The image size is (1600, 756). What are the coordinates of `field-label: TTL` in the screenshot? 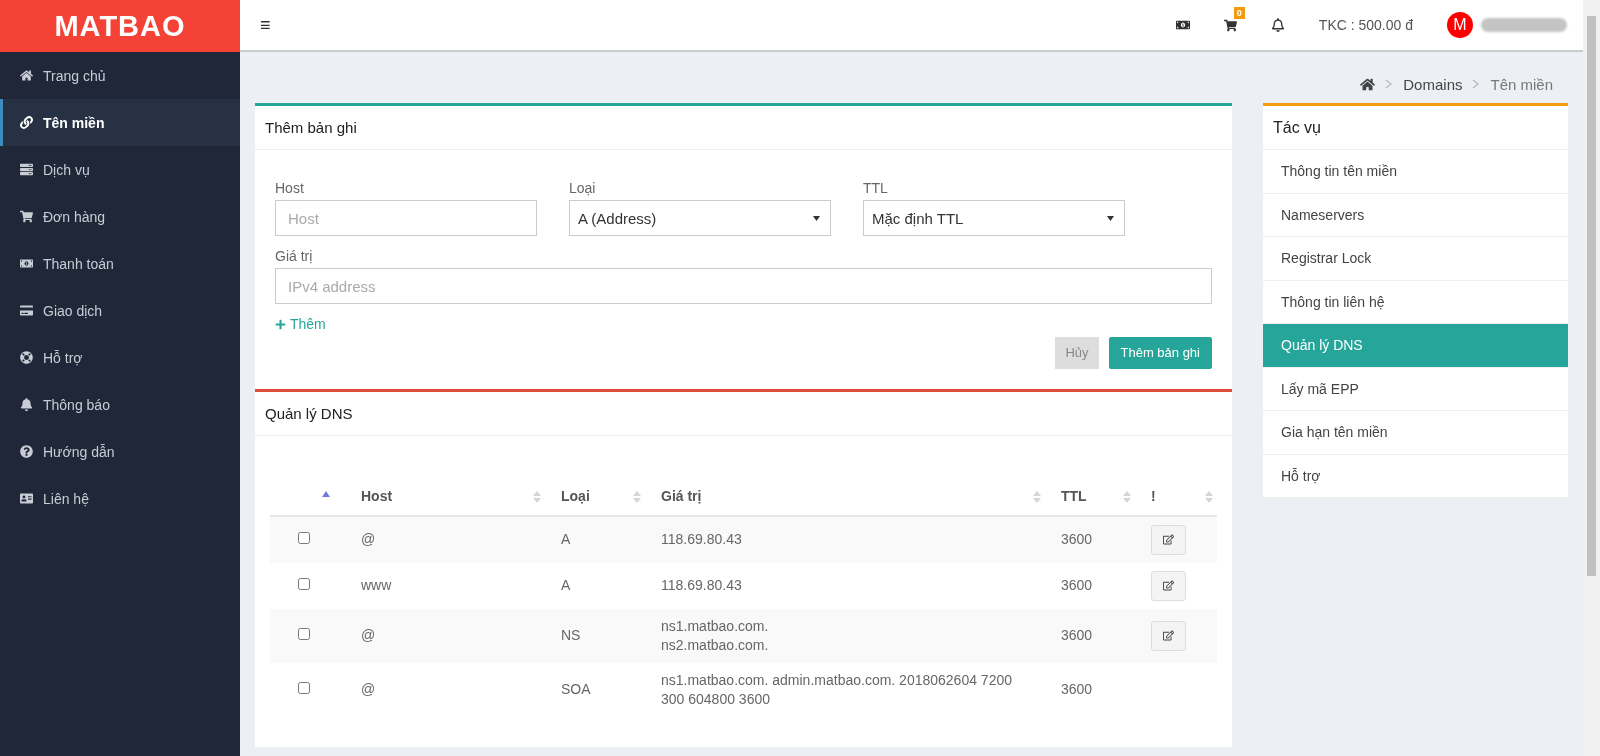 It's located at (876, 188).